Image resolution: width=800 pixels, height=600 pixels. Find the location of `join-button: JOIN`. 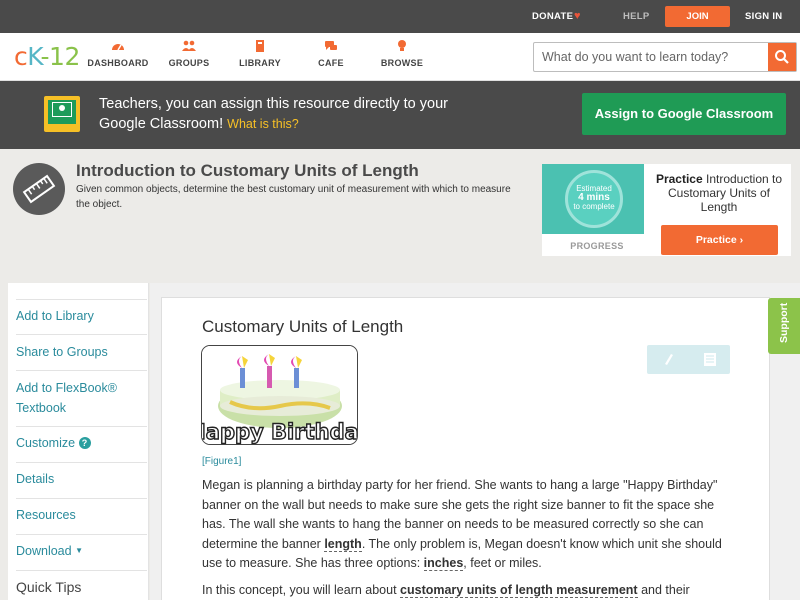

join-button: JOIN is located at coordinates (697, 16).